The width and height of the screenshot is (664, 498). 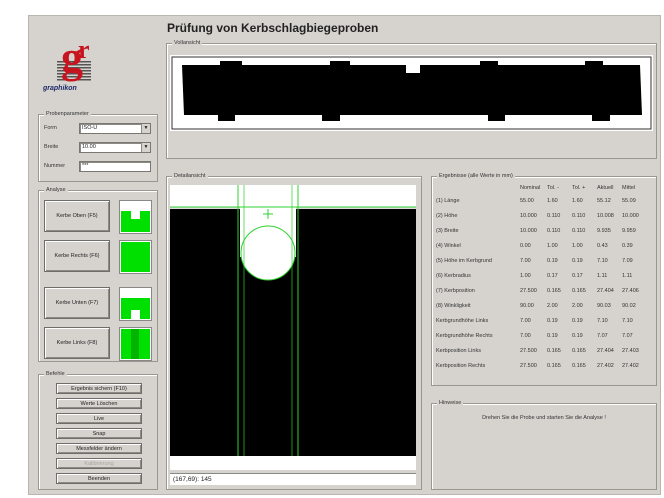 I want to click on results-row: (2) Höhe 10.000 0.110 0.110 10.008 10.000, so click(x=544, y=219).